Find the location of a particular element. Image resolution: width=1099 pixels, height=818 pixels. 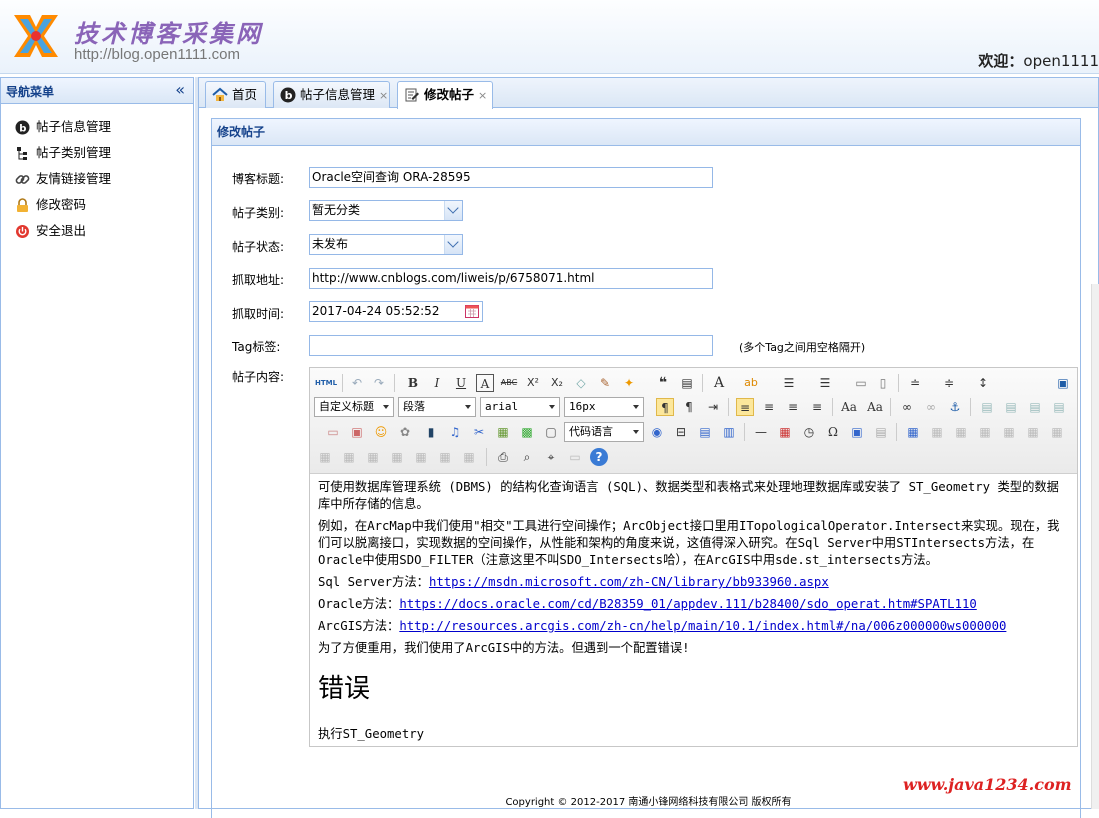

image-right-icon: ▤ is located at coordinates (1035, 407).